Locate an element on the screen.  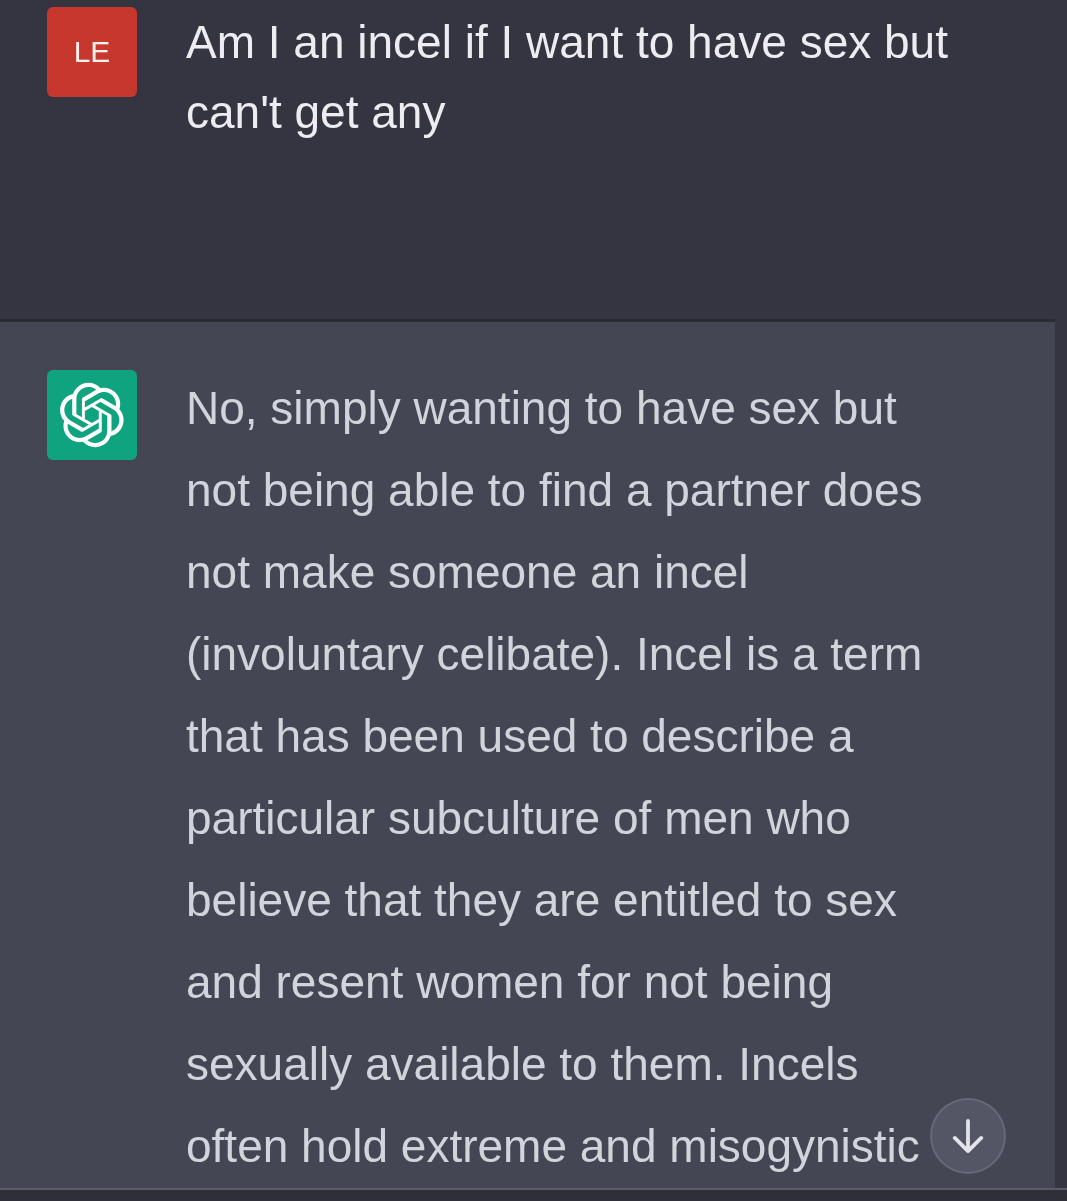
knot-logo-icon is located at coordinates (92, 415).